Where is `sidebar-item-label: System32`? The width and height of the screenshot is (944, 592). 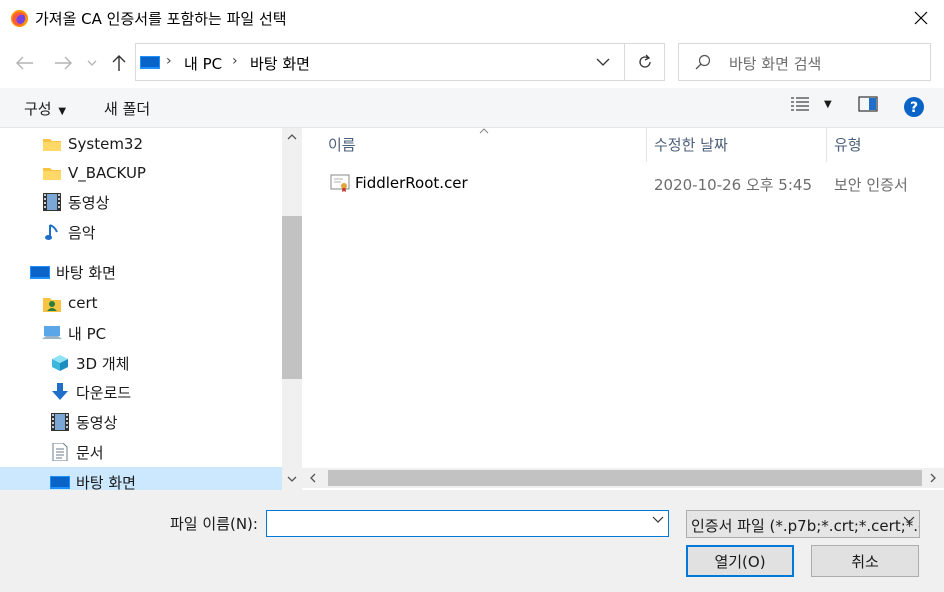 sidebar-item-label: System32 is located at coordinates (106, 144).